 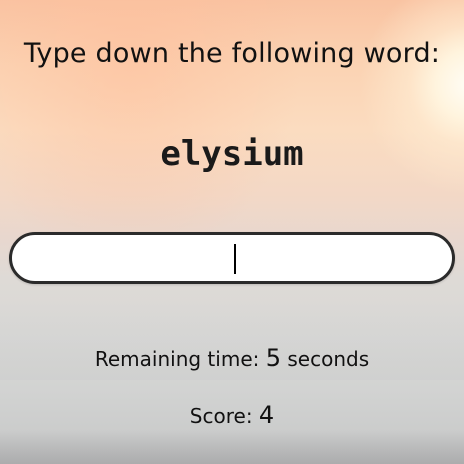 I want to click on remaining-time: Remaining time: 5 seconds, so click(x=232, y=358).